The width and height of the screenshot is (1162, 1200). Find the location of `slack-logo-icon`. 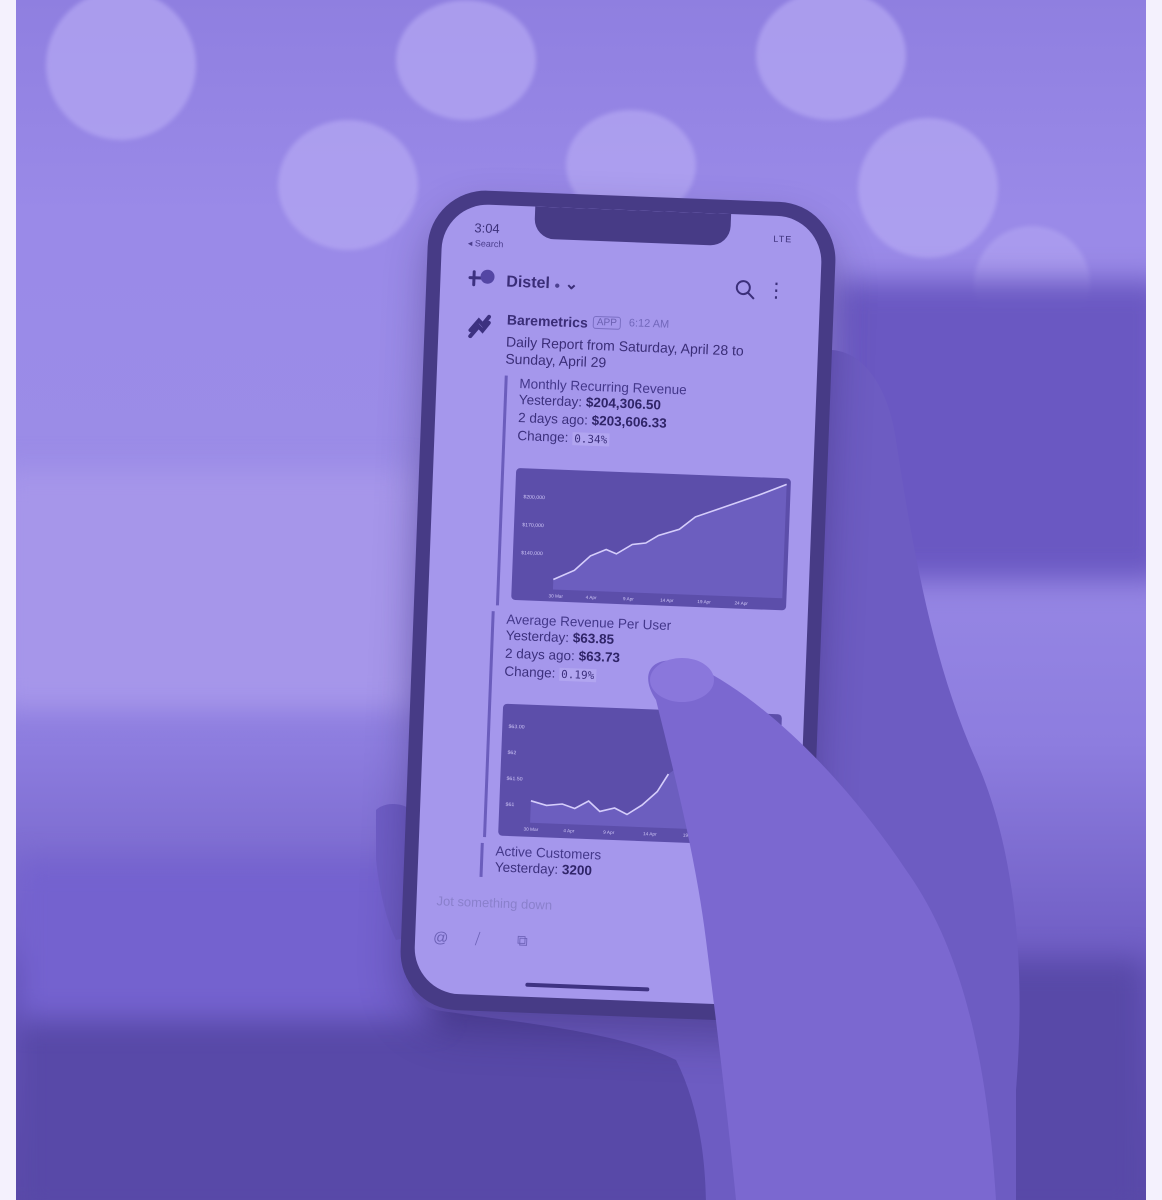

slack-logo-icon is located at coordinates (481, 278).